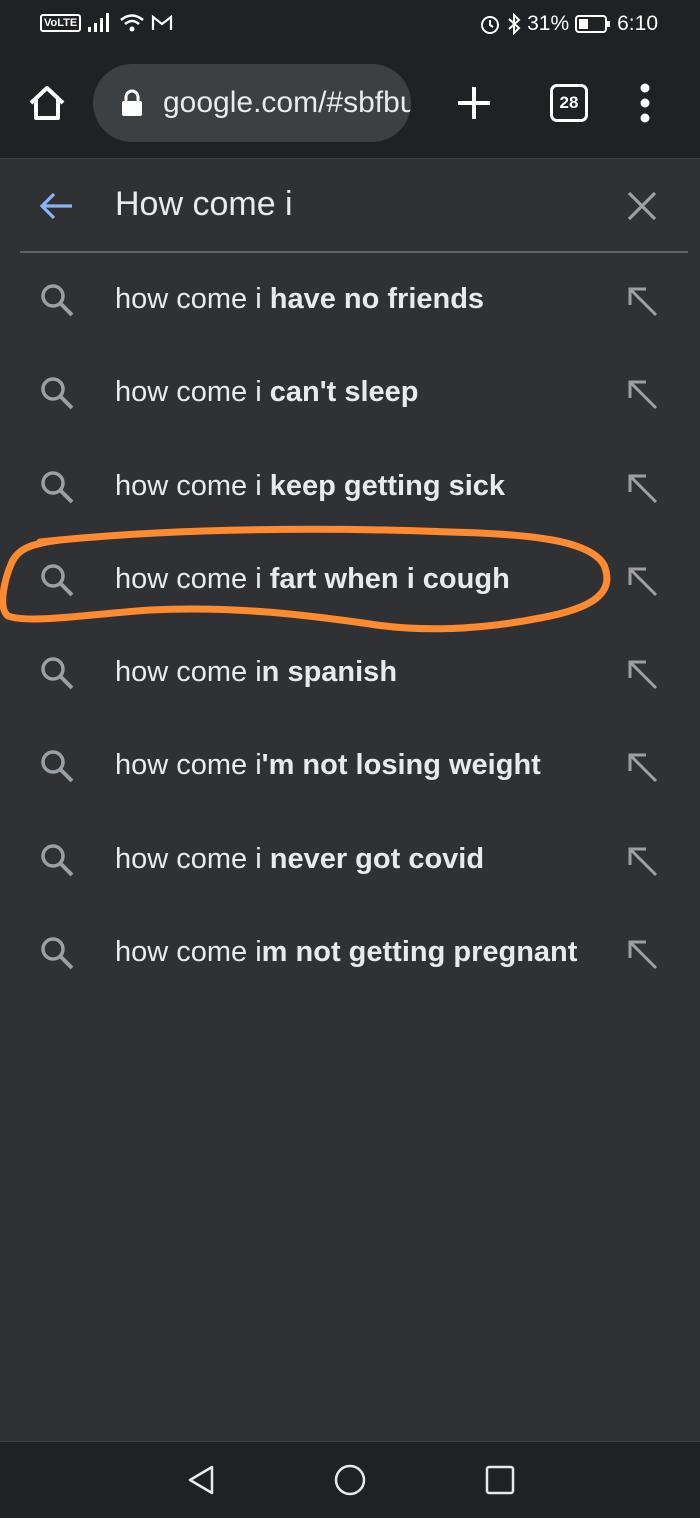  I want to click on volte-badge: VoLTE, so click(61, 23).